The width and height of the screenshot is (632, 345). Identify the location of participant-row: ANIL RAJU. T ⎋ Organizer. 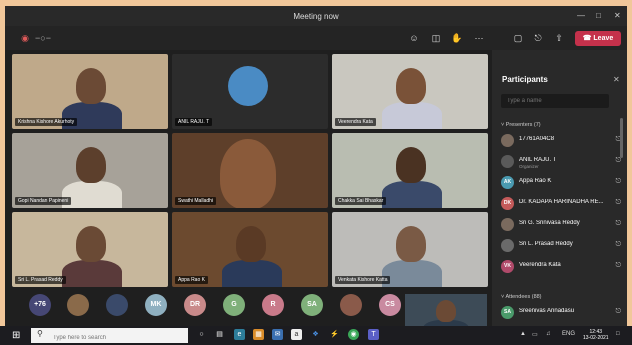
(562, 162).